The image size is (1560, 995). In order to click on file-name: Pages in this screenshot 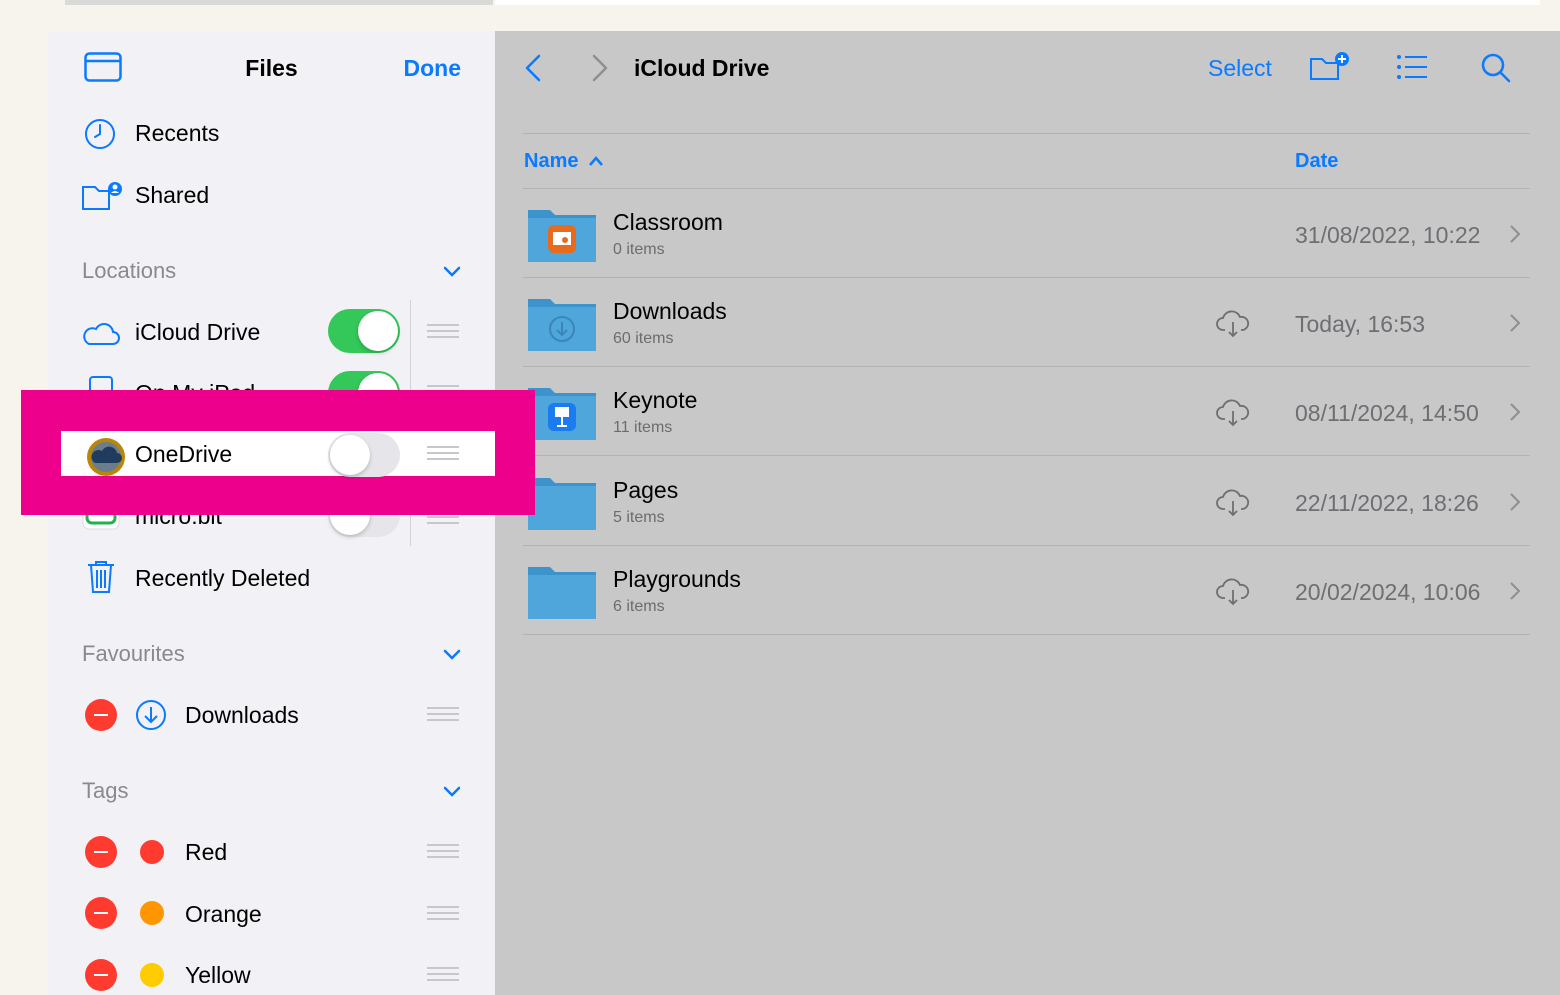, I will do `click(646, 490)`.